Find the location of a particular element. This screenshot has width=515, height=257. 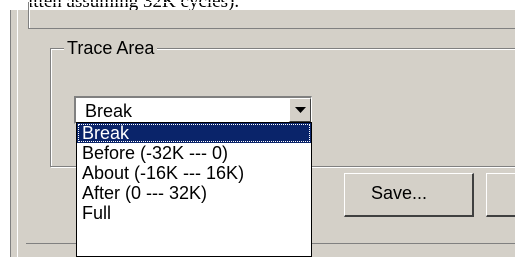

combobox-value: Break is located at coordinates (109, 111).